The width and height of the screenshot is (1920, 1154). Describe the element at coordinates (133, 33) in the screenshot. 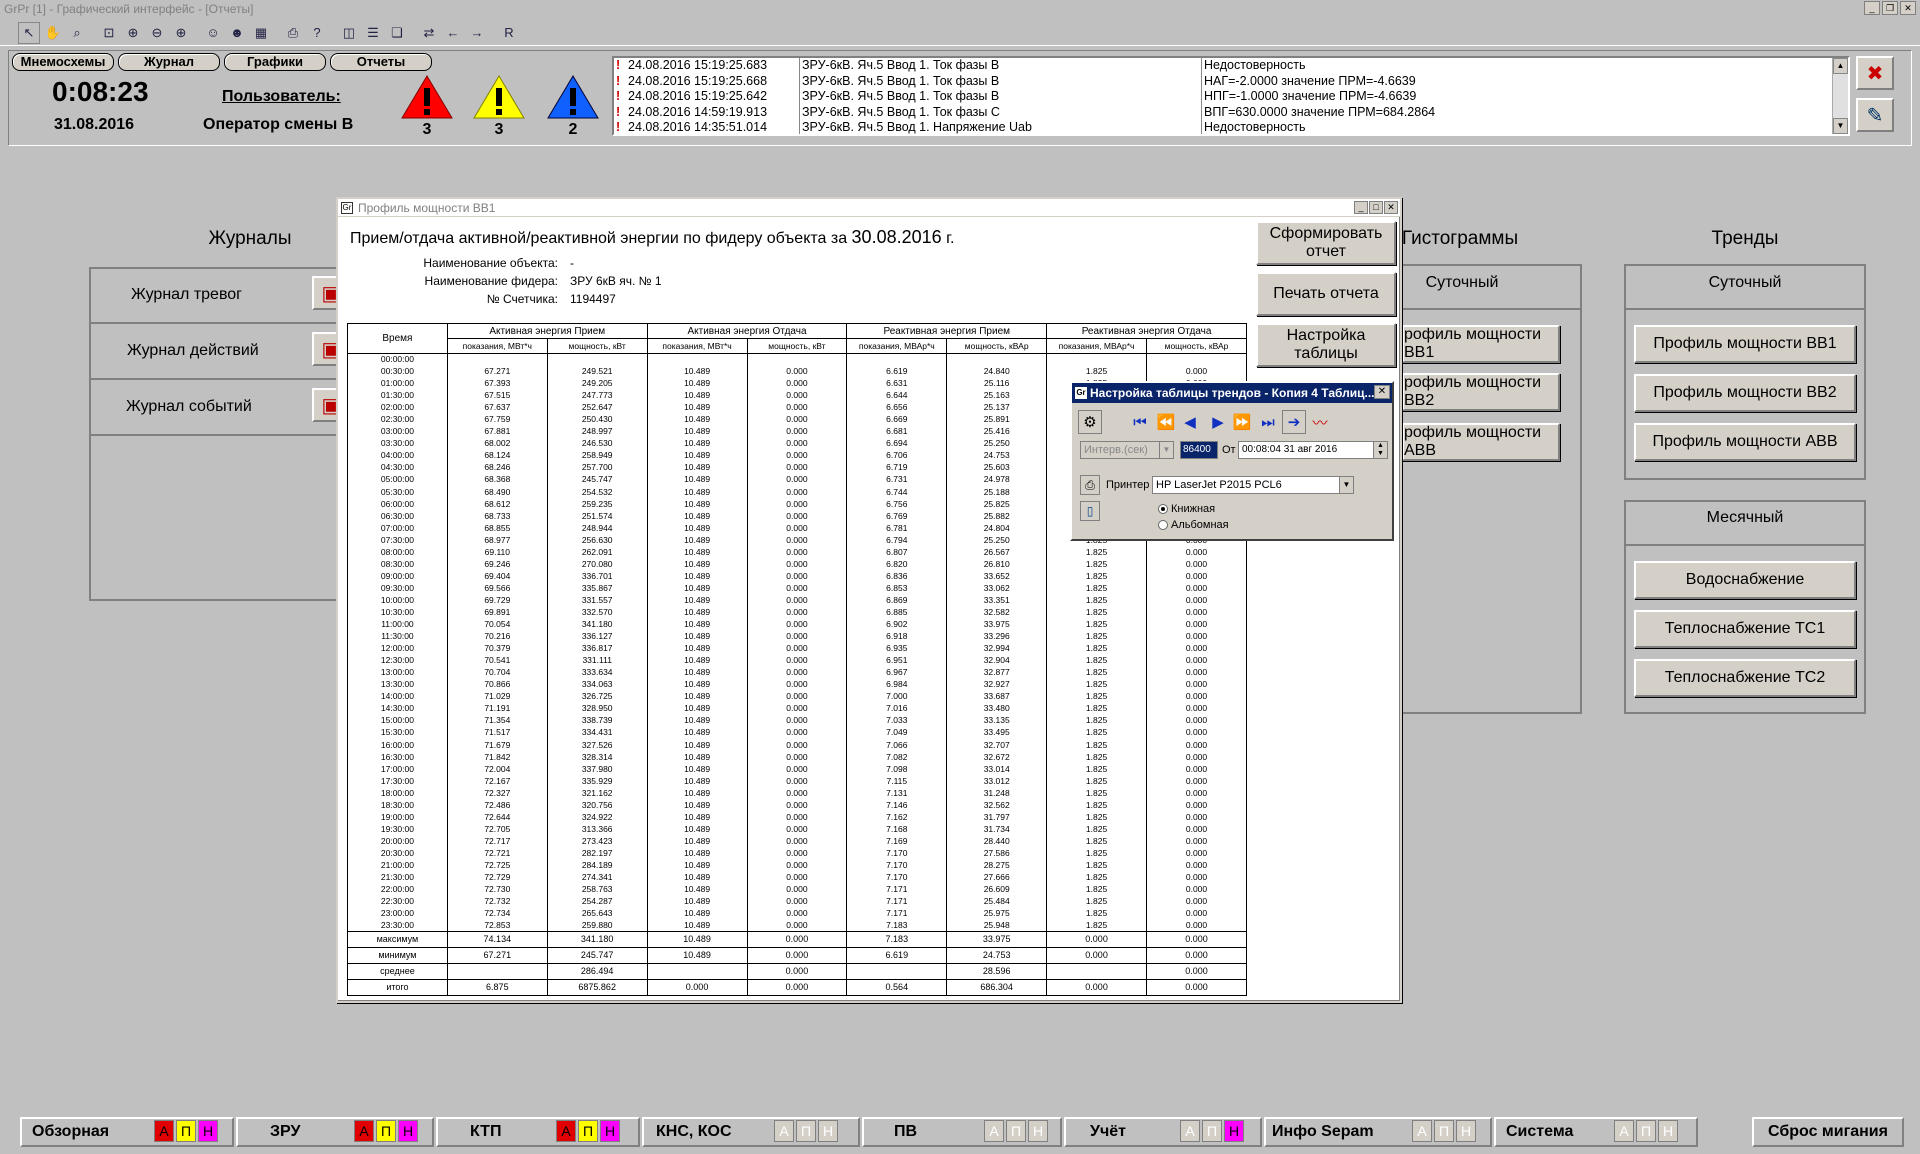

I see `zoom-window-icon: ⊕` at that location.